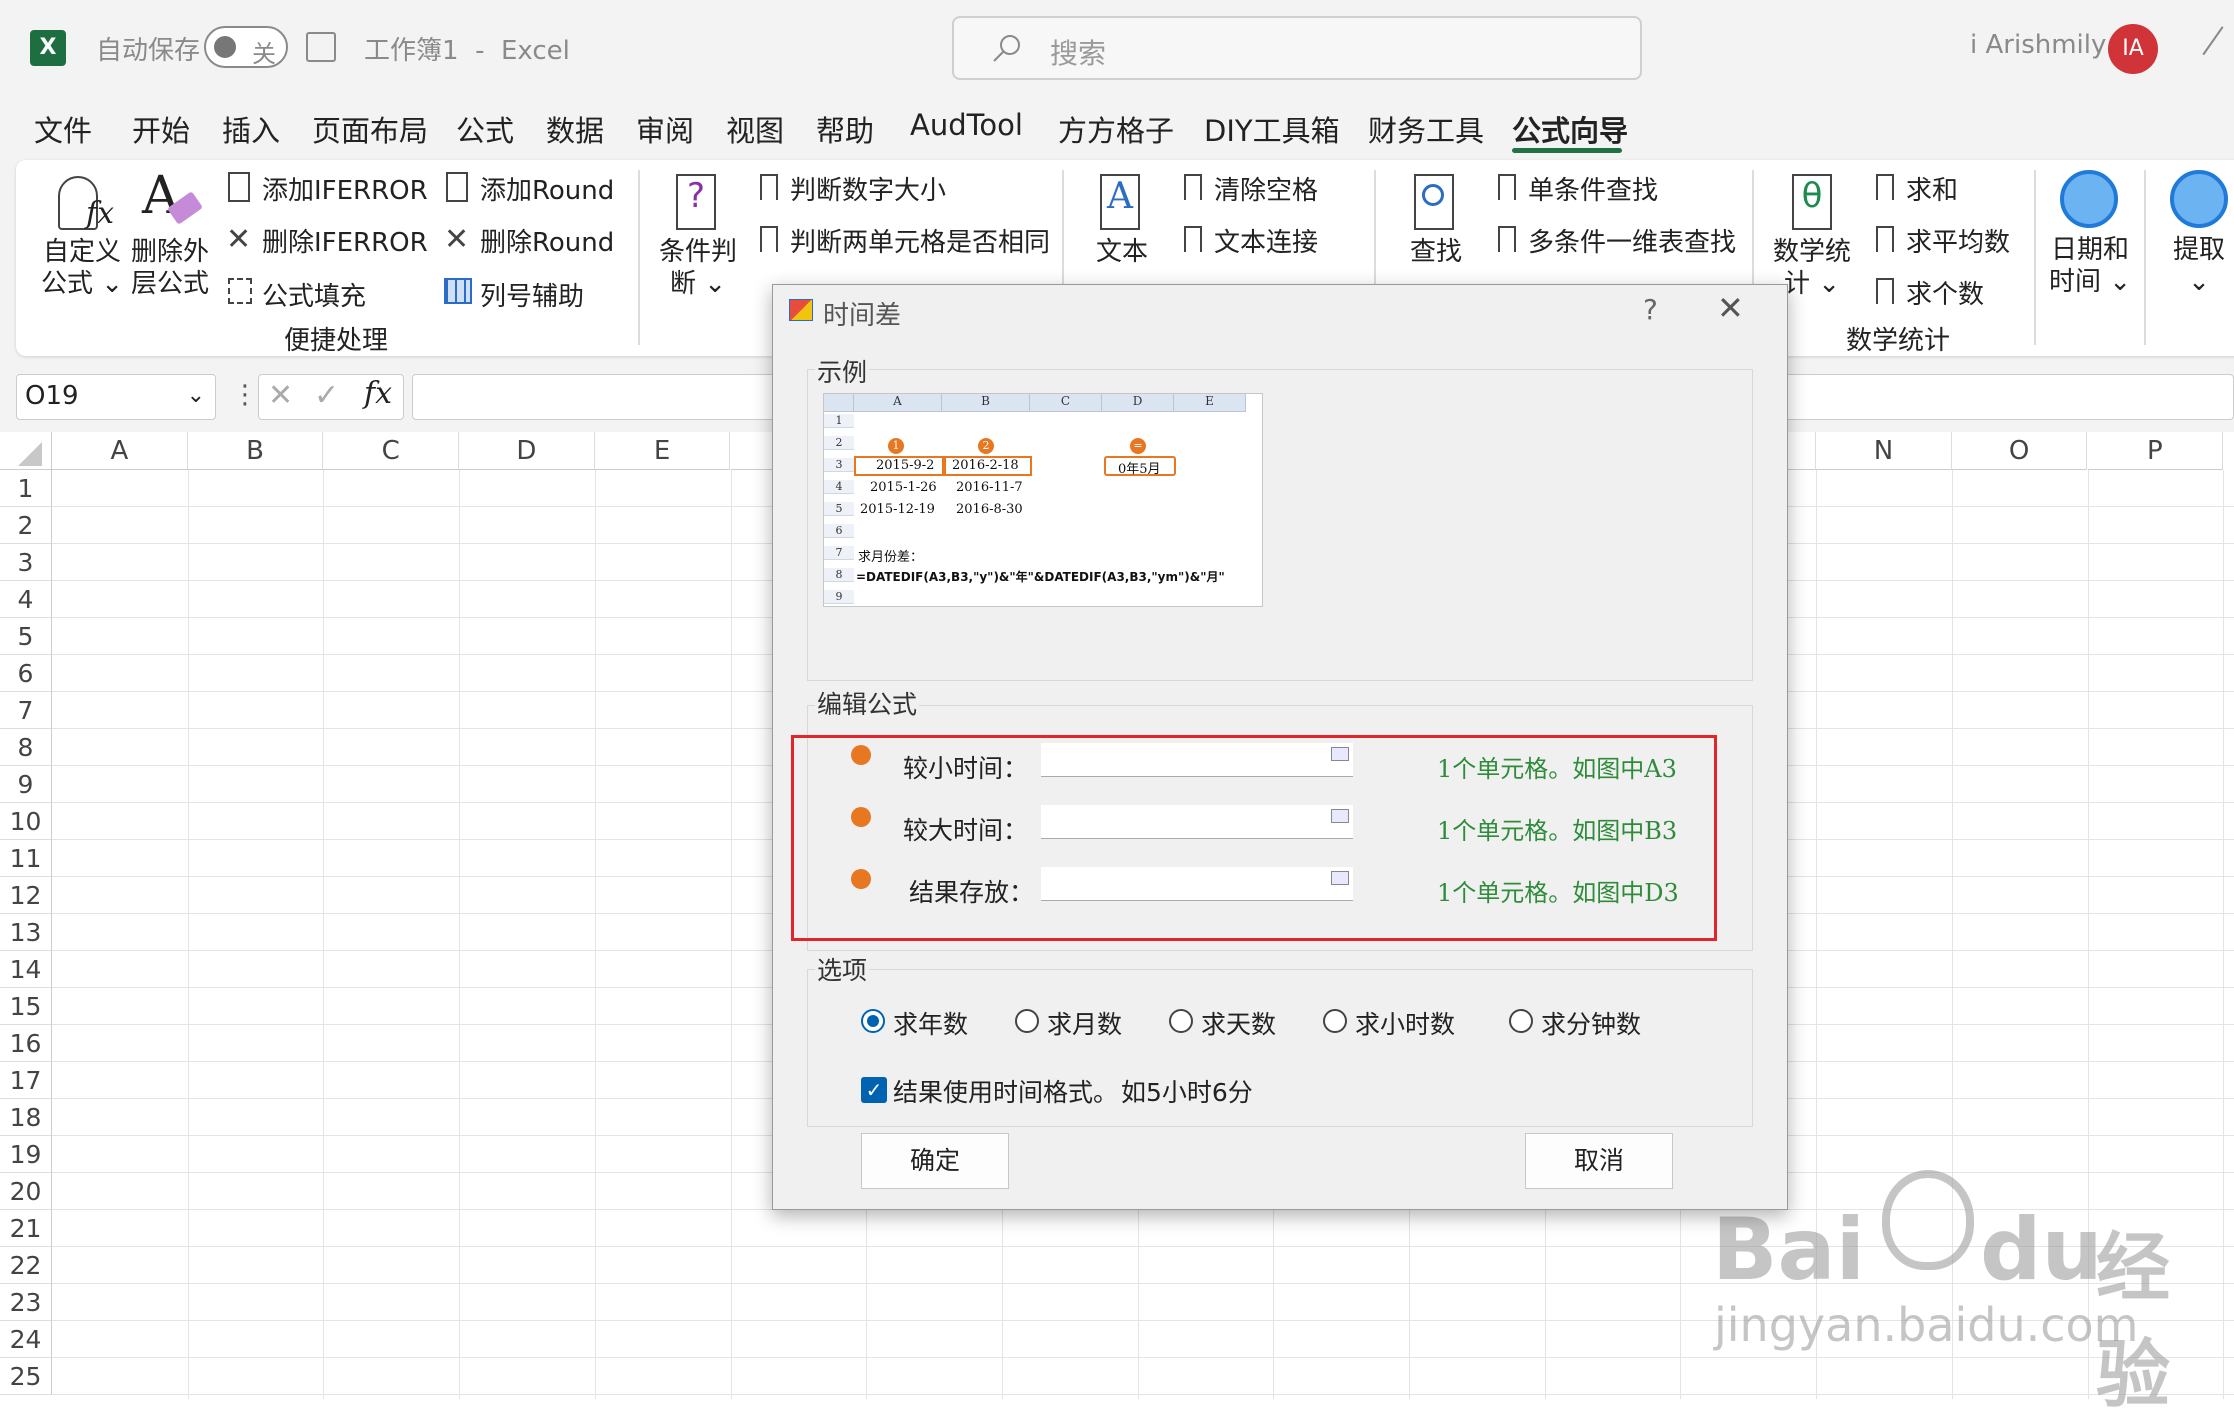 The height and width of the screenshot is (1422, 2234). What do you see at coordinates (662, 451) in the screenshot?
I see `column-header-e: E` at bounding box center [662, 451].